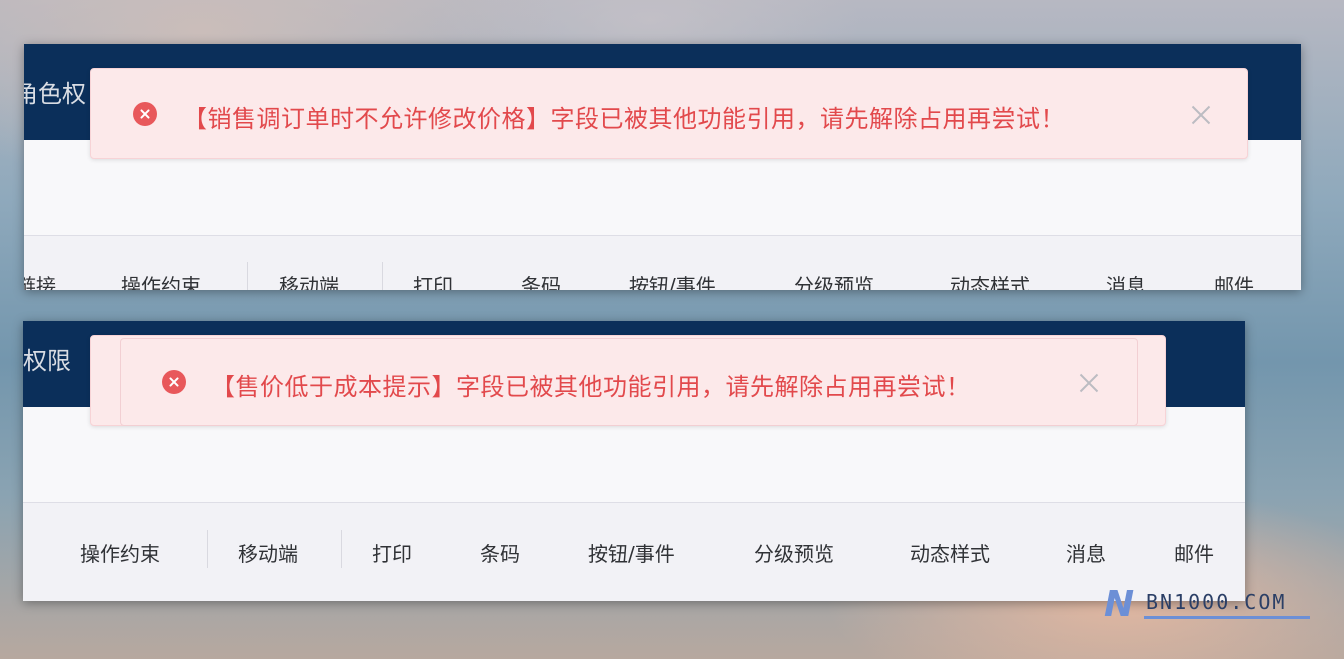 This screenshot has height=659, width=1344. I want to click on tab-bar: 链接 操作约束 移动端 打印 条码 按钮/事件 分级预览 动态样式 消息 邮件, so click(662, 262).